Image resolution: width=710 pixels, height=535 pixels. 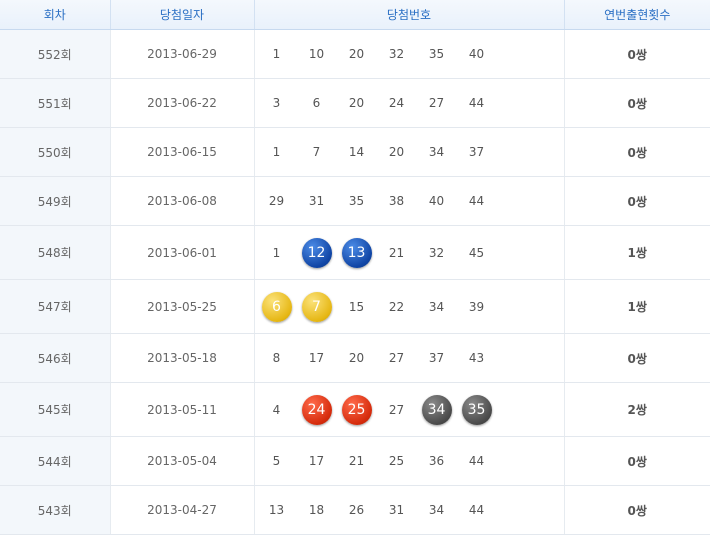 I want to click on winning-number: 7, so click(x=316, y=152).